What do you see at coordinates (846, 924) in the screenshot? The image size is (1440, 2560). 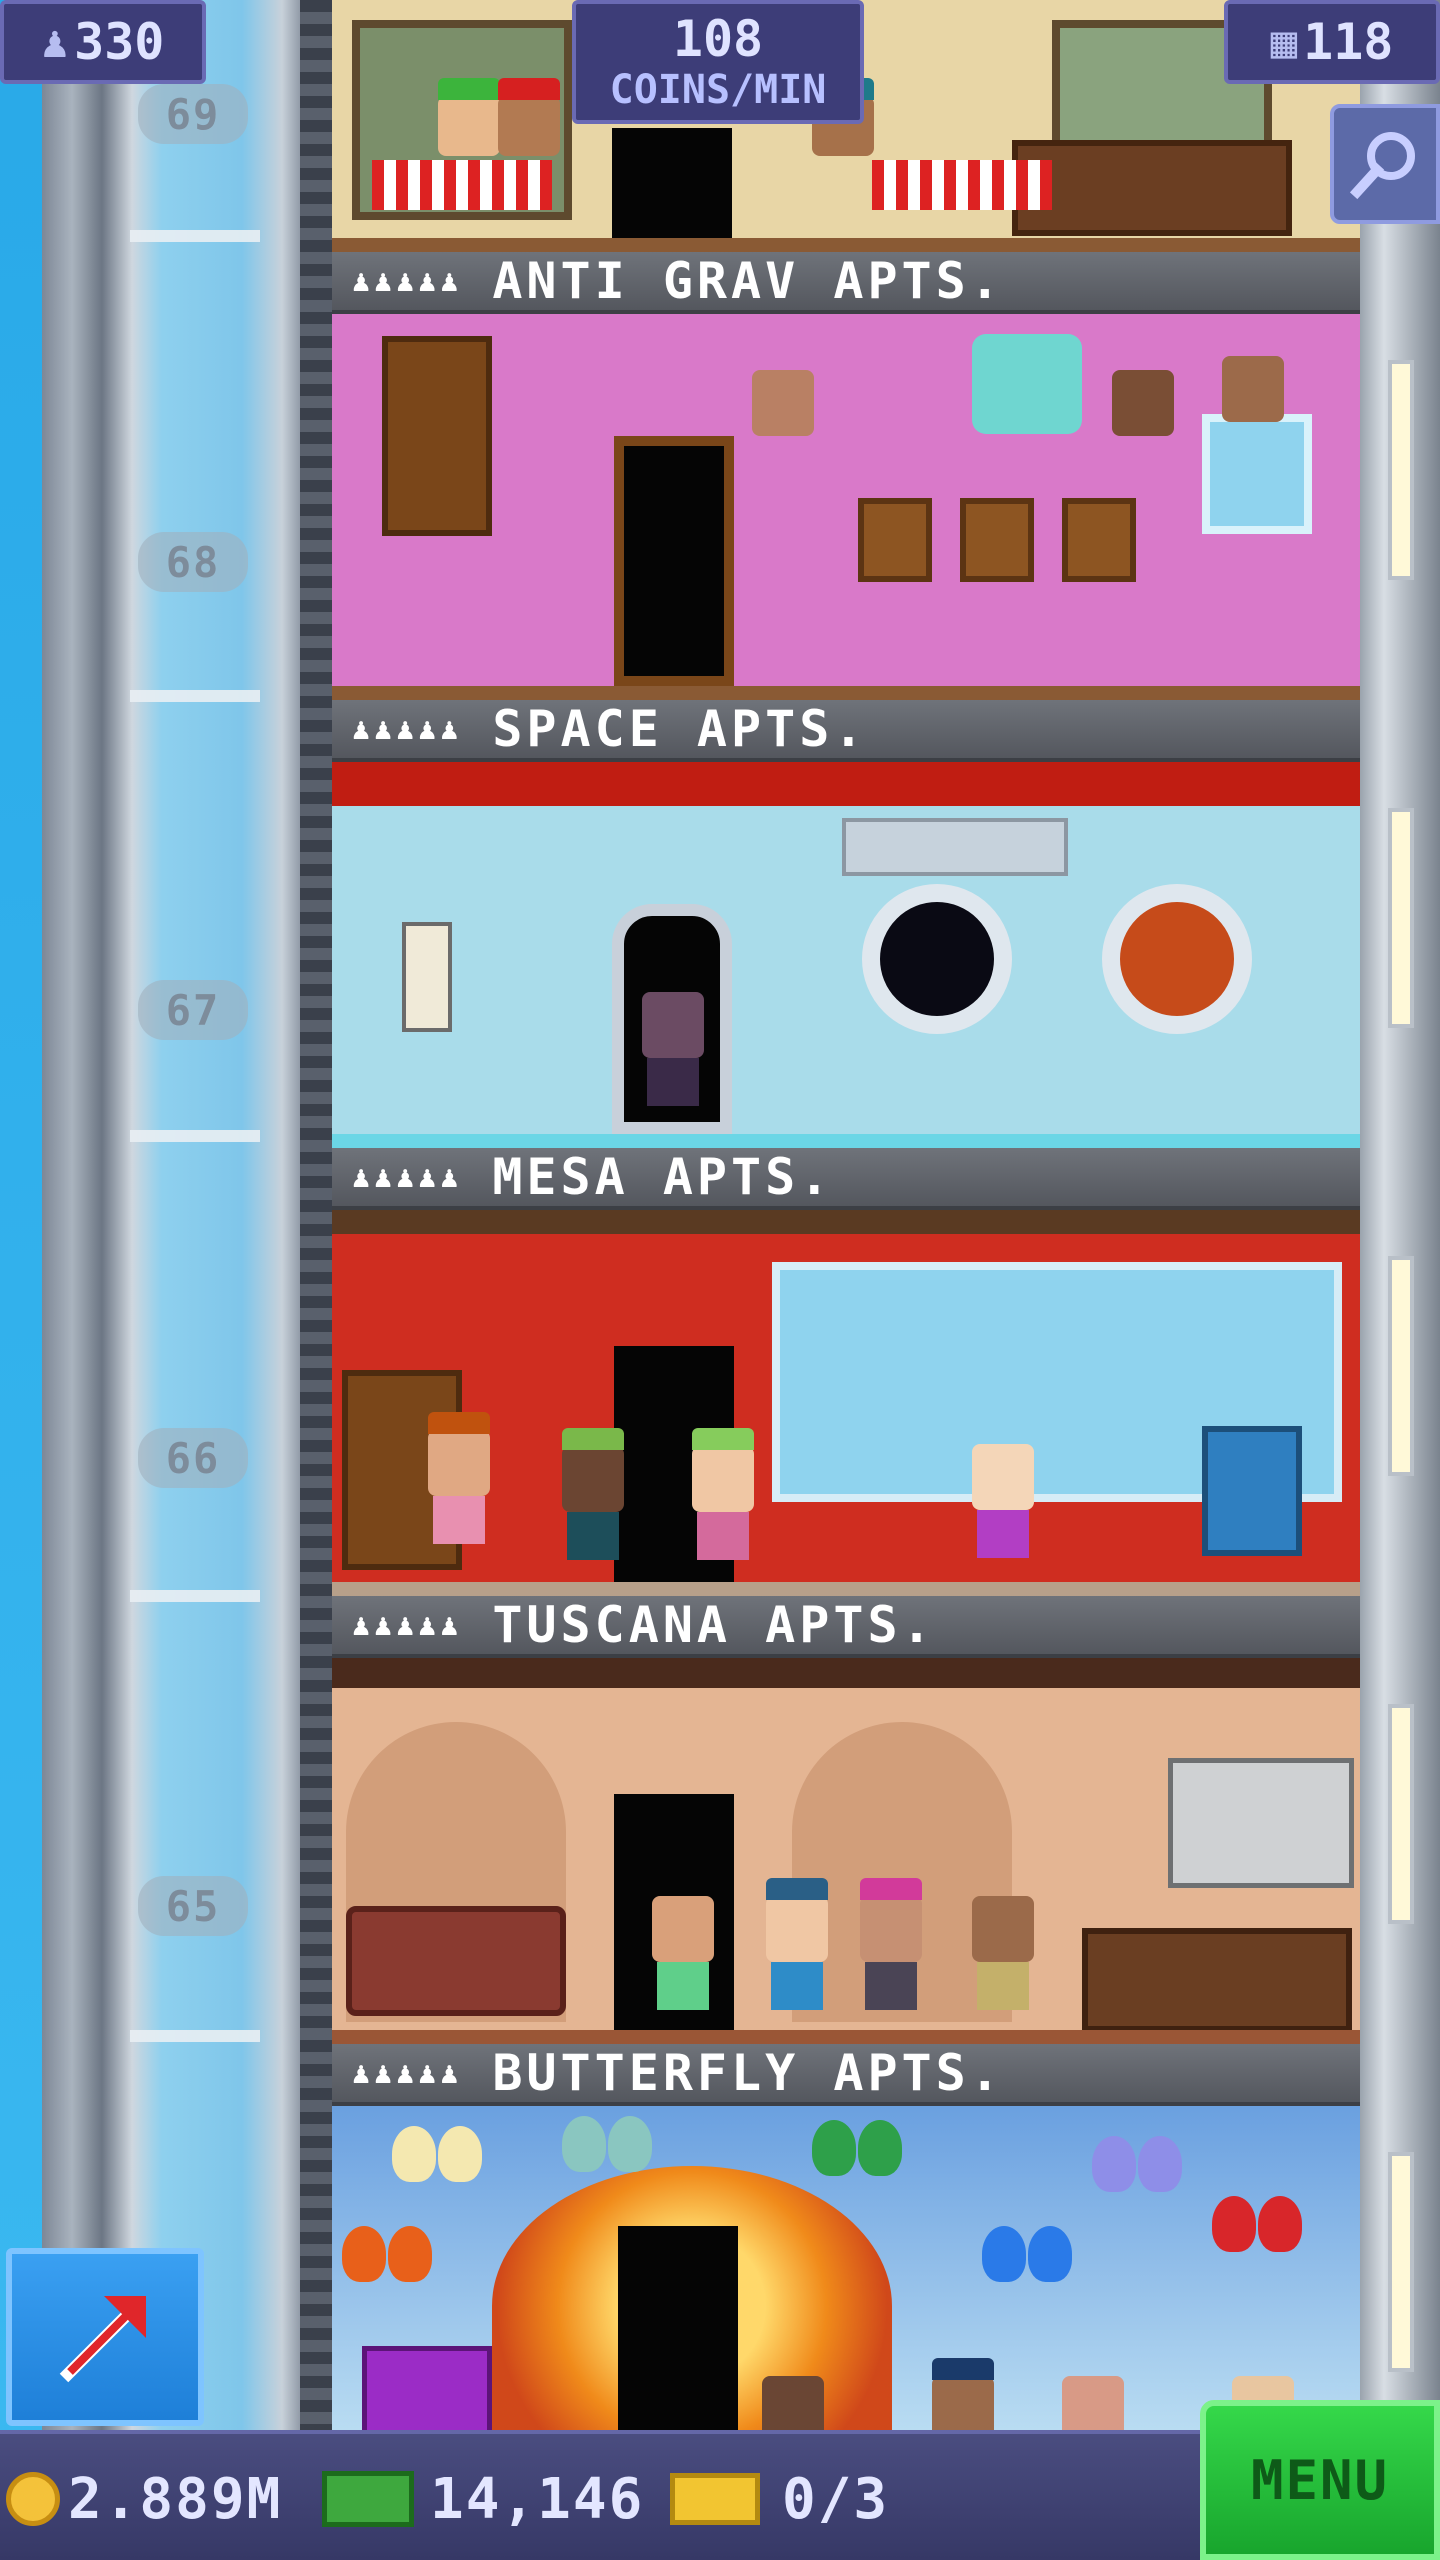 I see `floor-space-apts: ♟♟♟♟♟ SPACE APTS.` at bounding box center [846, 924].